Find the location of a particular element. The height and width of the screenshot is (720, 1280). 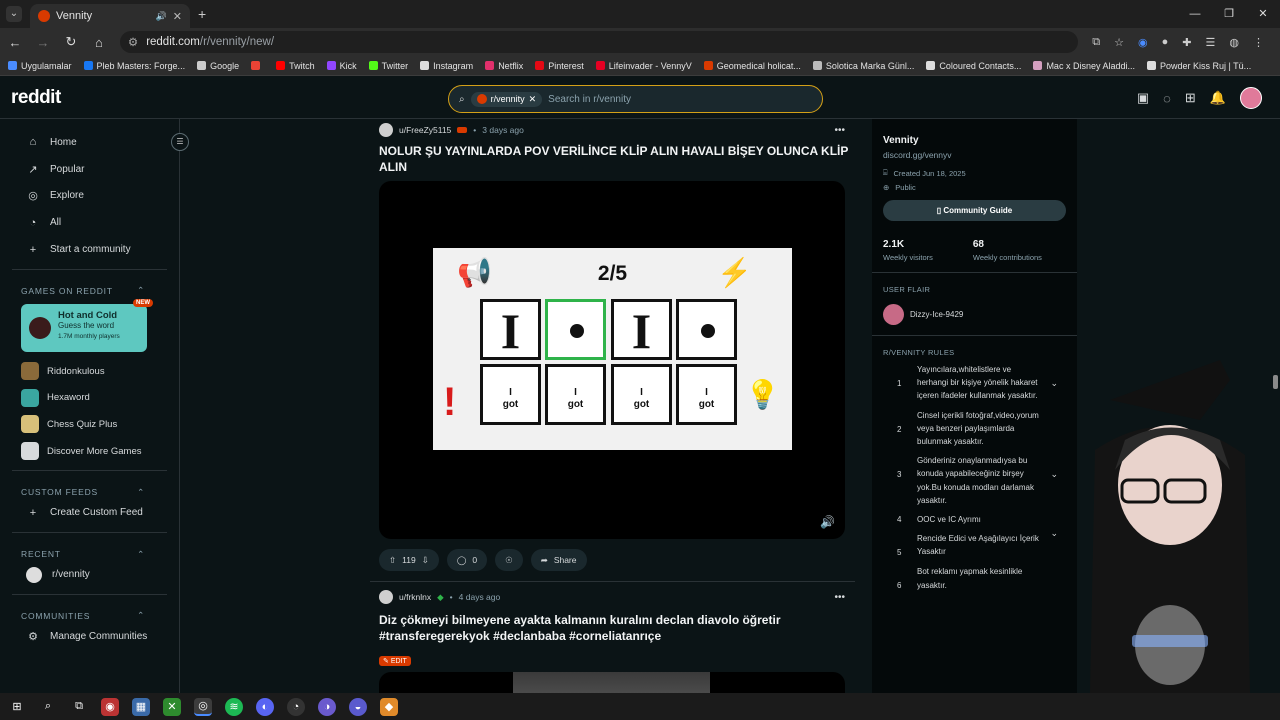

profile-icon: ◍ is located at coordinates (1234, 42).